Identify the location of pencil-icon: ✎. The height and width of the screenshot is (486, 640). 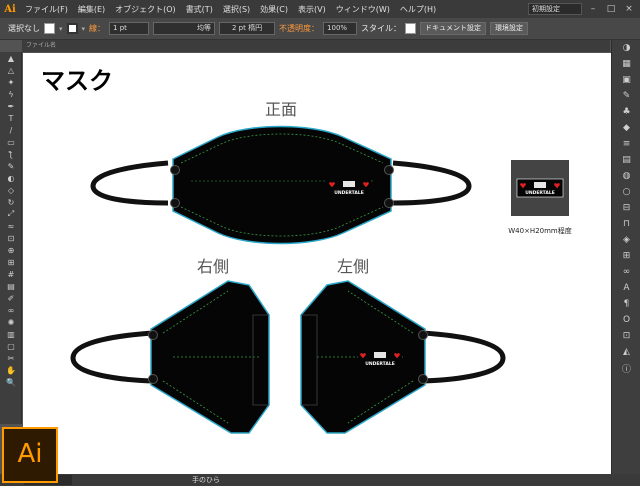
(11, 166).